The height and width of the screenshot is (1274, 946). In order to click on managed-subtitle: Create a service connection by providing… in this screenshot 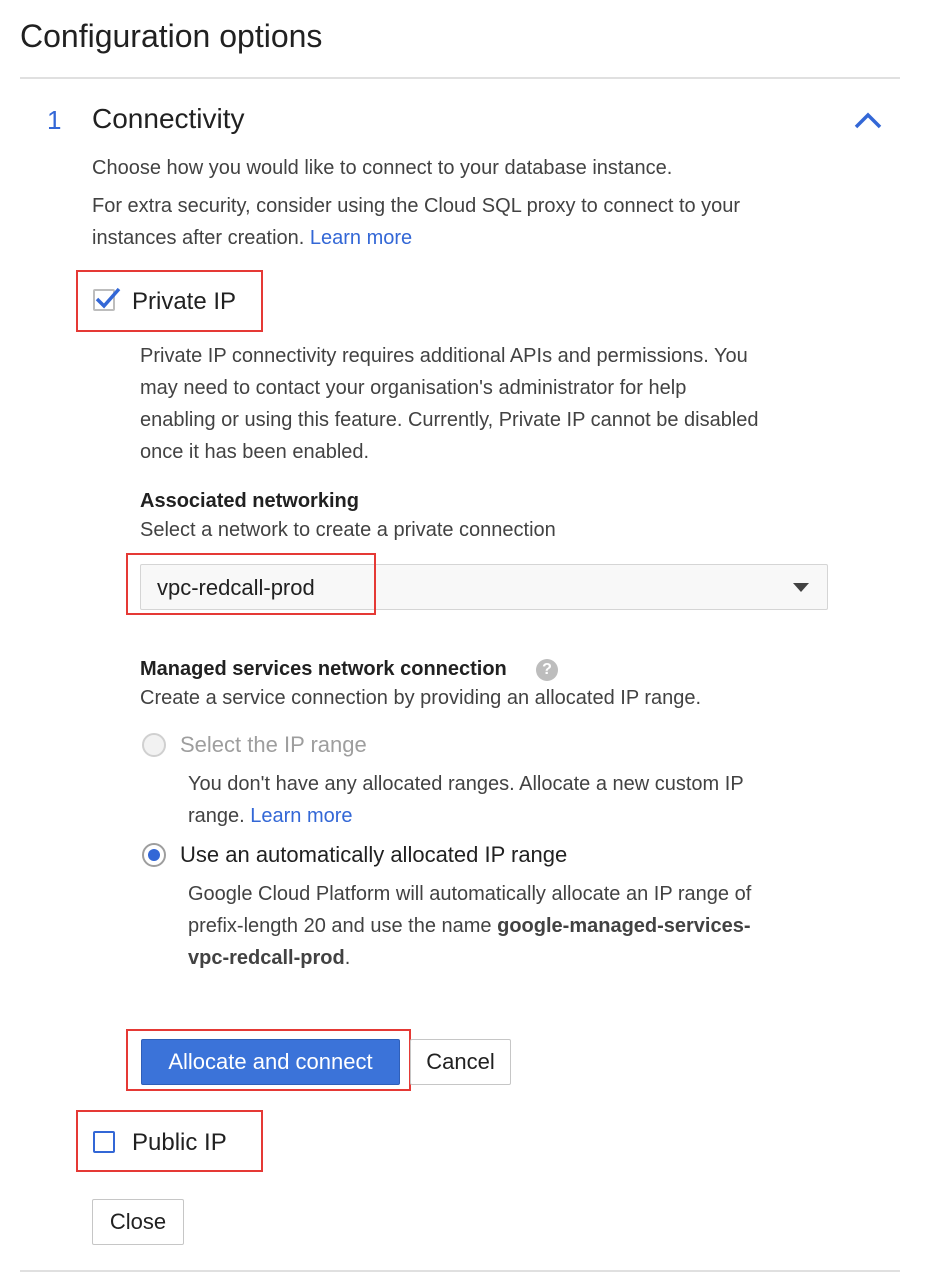, I will do `click(421, 698)`.